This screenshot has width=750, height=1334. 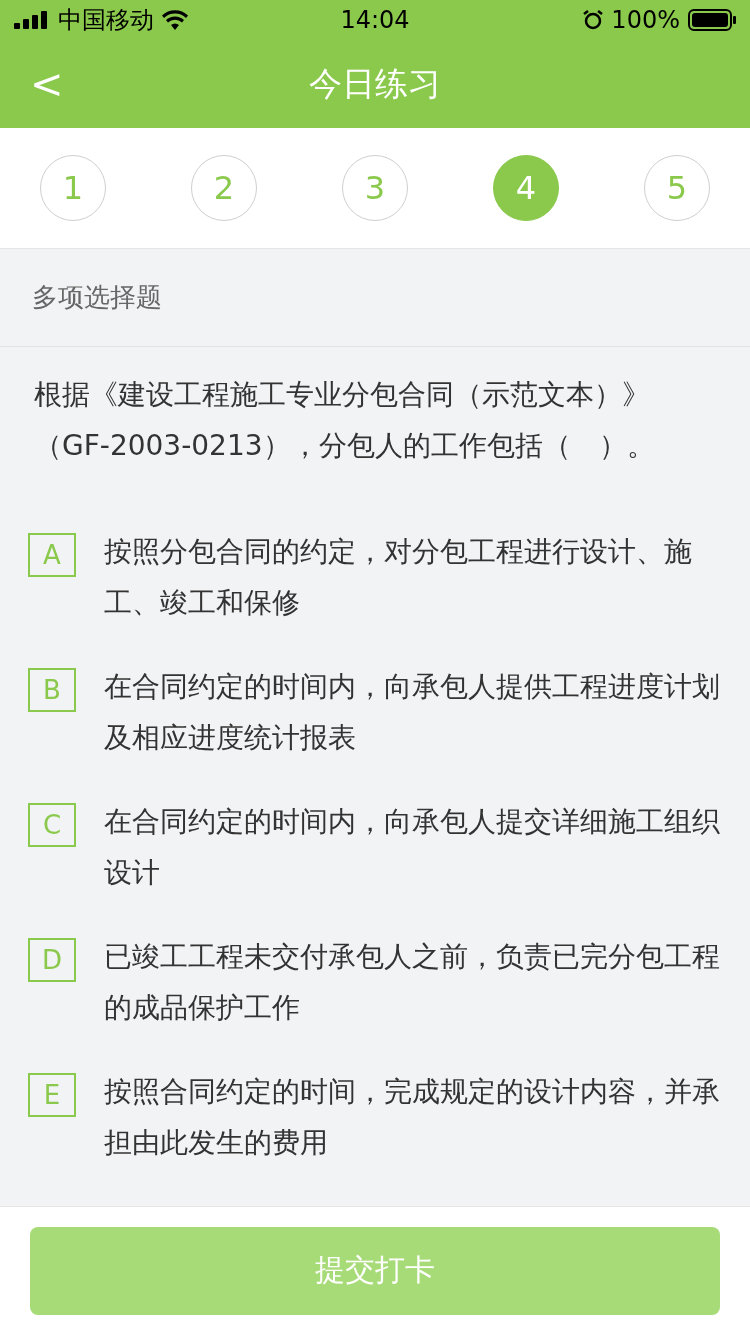 I want to click on question-number-tab: 5, so click(x=677, y=188).